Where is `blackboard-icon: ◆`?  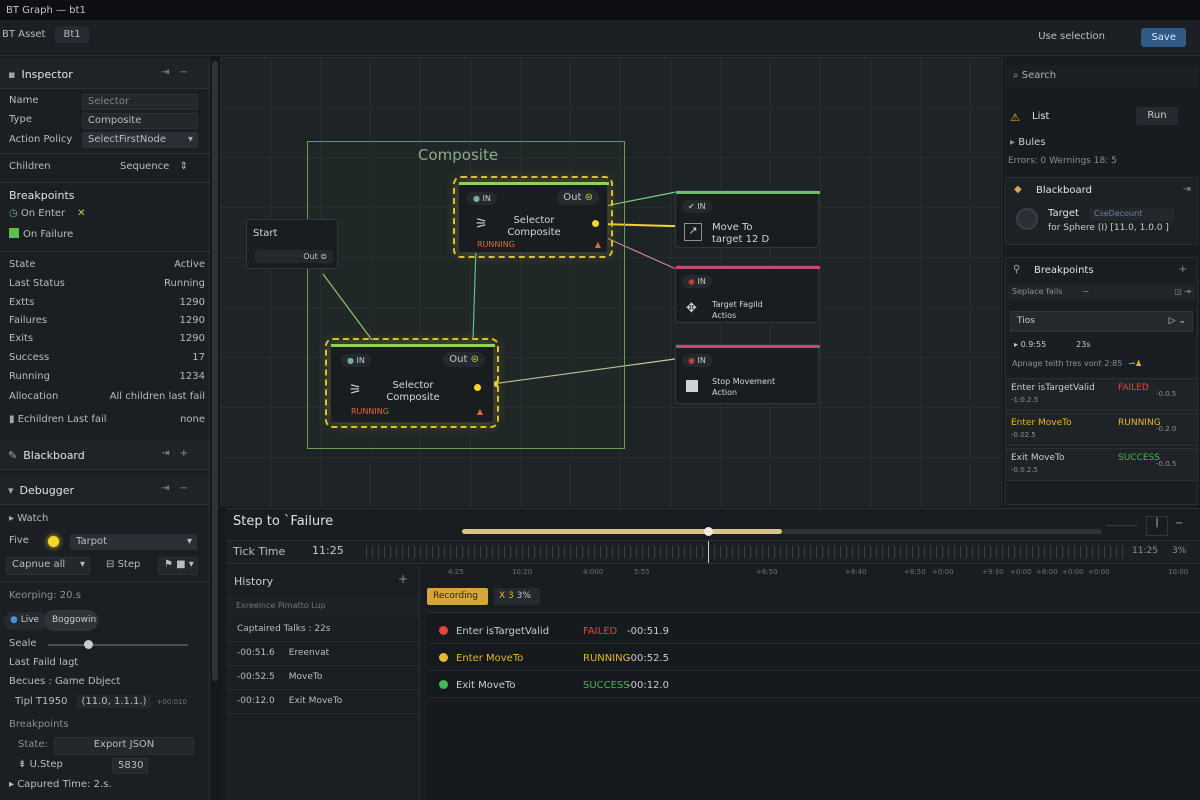
blackboard-icon: ◆ is located at coordinates (1018, 189).